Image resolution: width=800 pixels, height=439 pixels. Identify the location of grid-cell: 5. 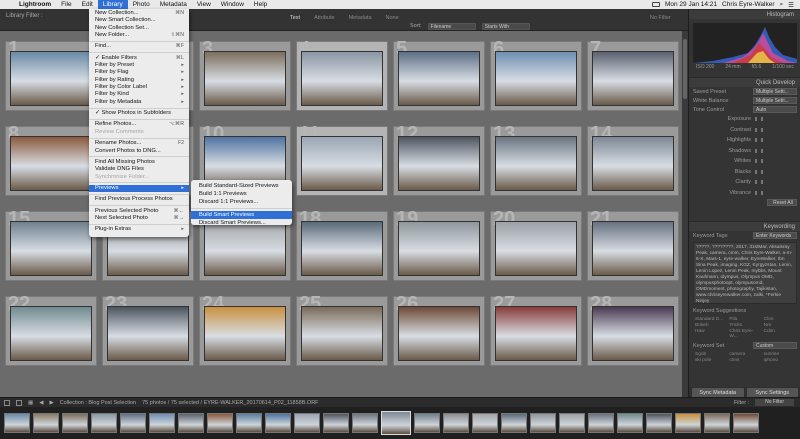
(439, 74).